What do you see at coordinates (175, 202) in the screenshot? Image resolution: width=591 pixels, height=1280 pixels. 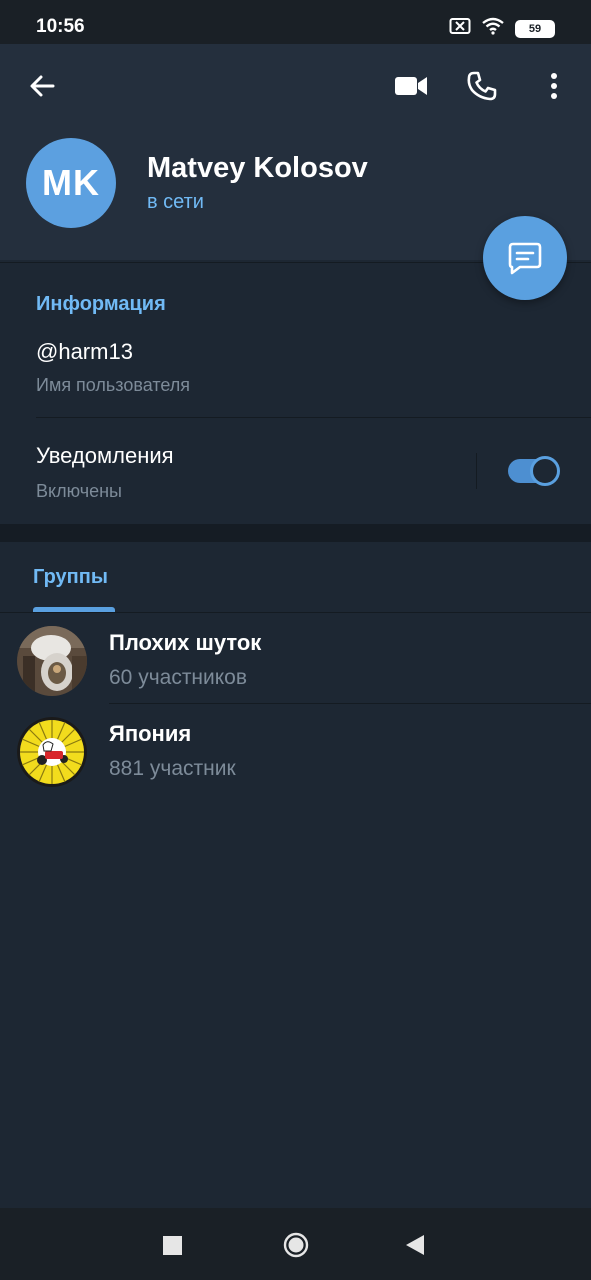 I see `presence-status: в сети` at bounding box center [175, 202].